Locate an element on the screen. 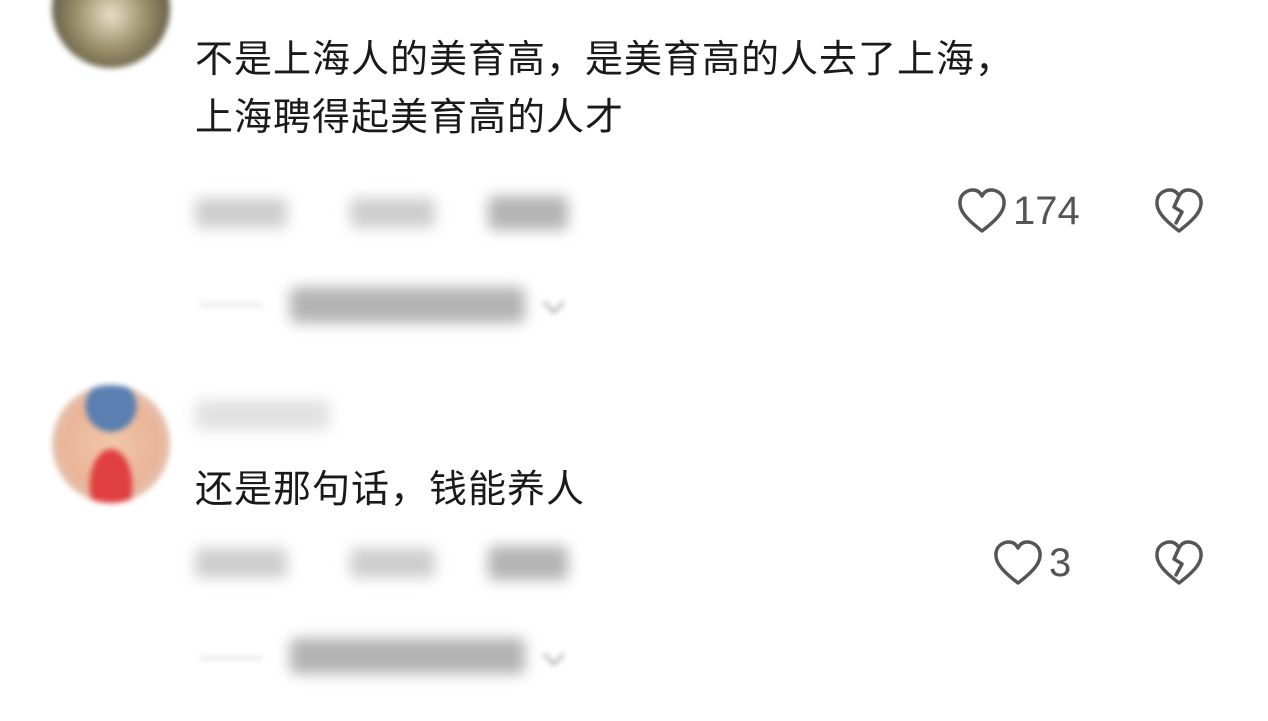 The width and height of the screenshot is (1268, 721). like-count: 174 is located at coordinates (1046, 210).